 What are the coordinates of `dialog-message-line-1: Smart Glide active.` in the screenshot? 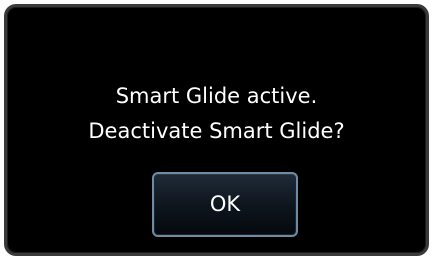 It's located at (216, 96).